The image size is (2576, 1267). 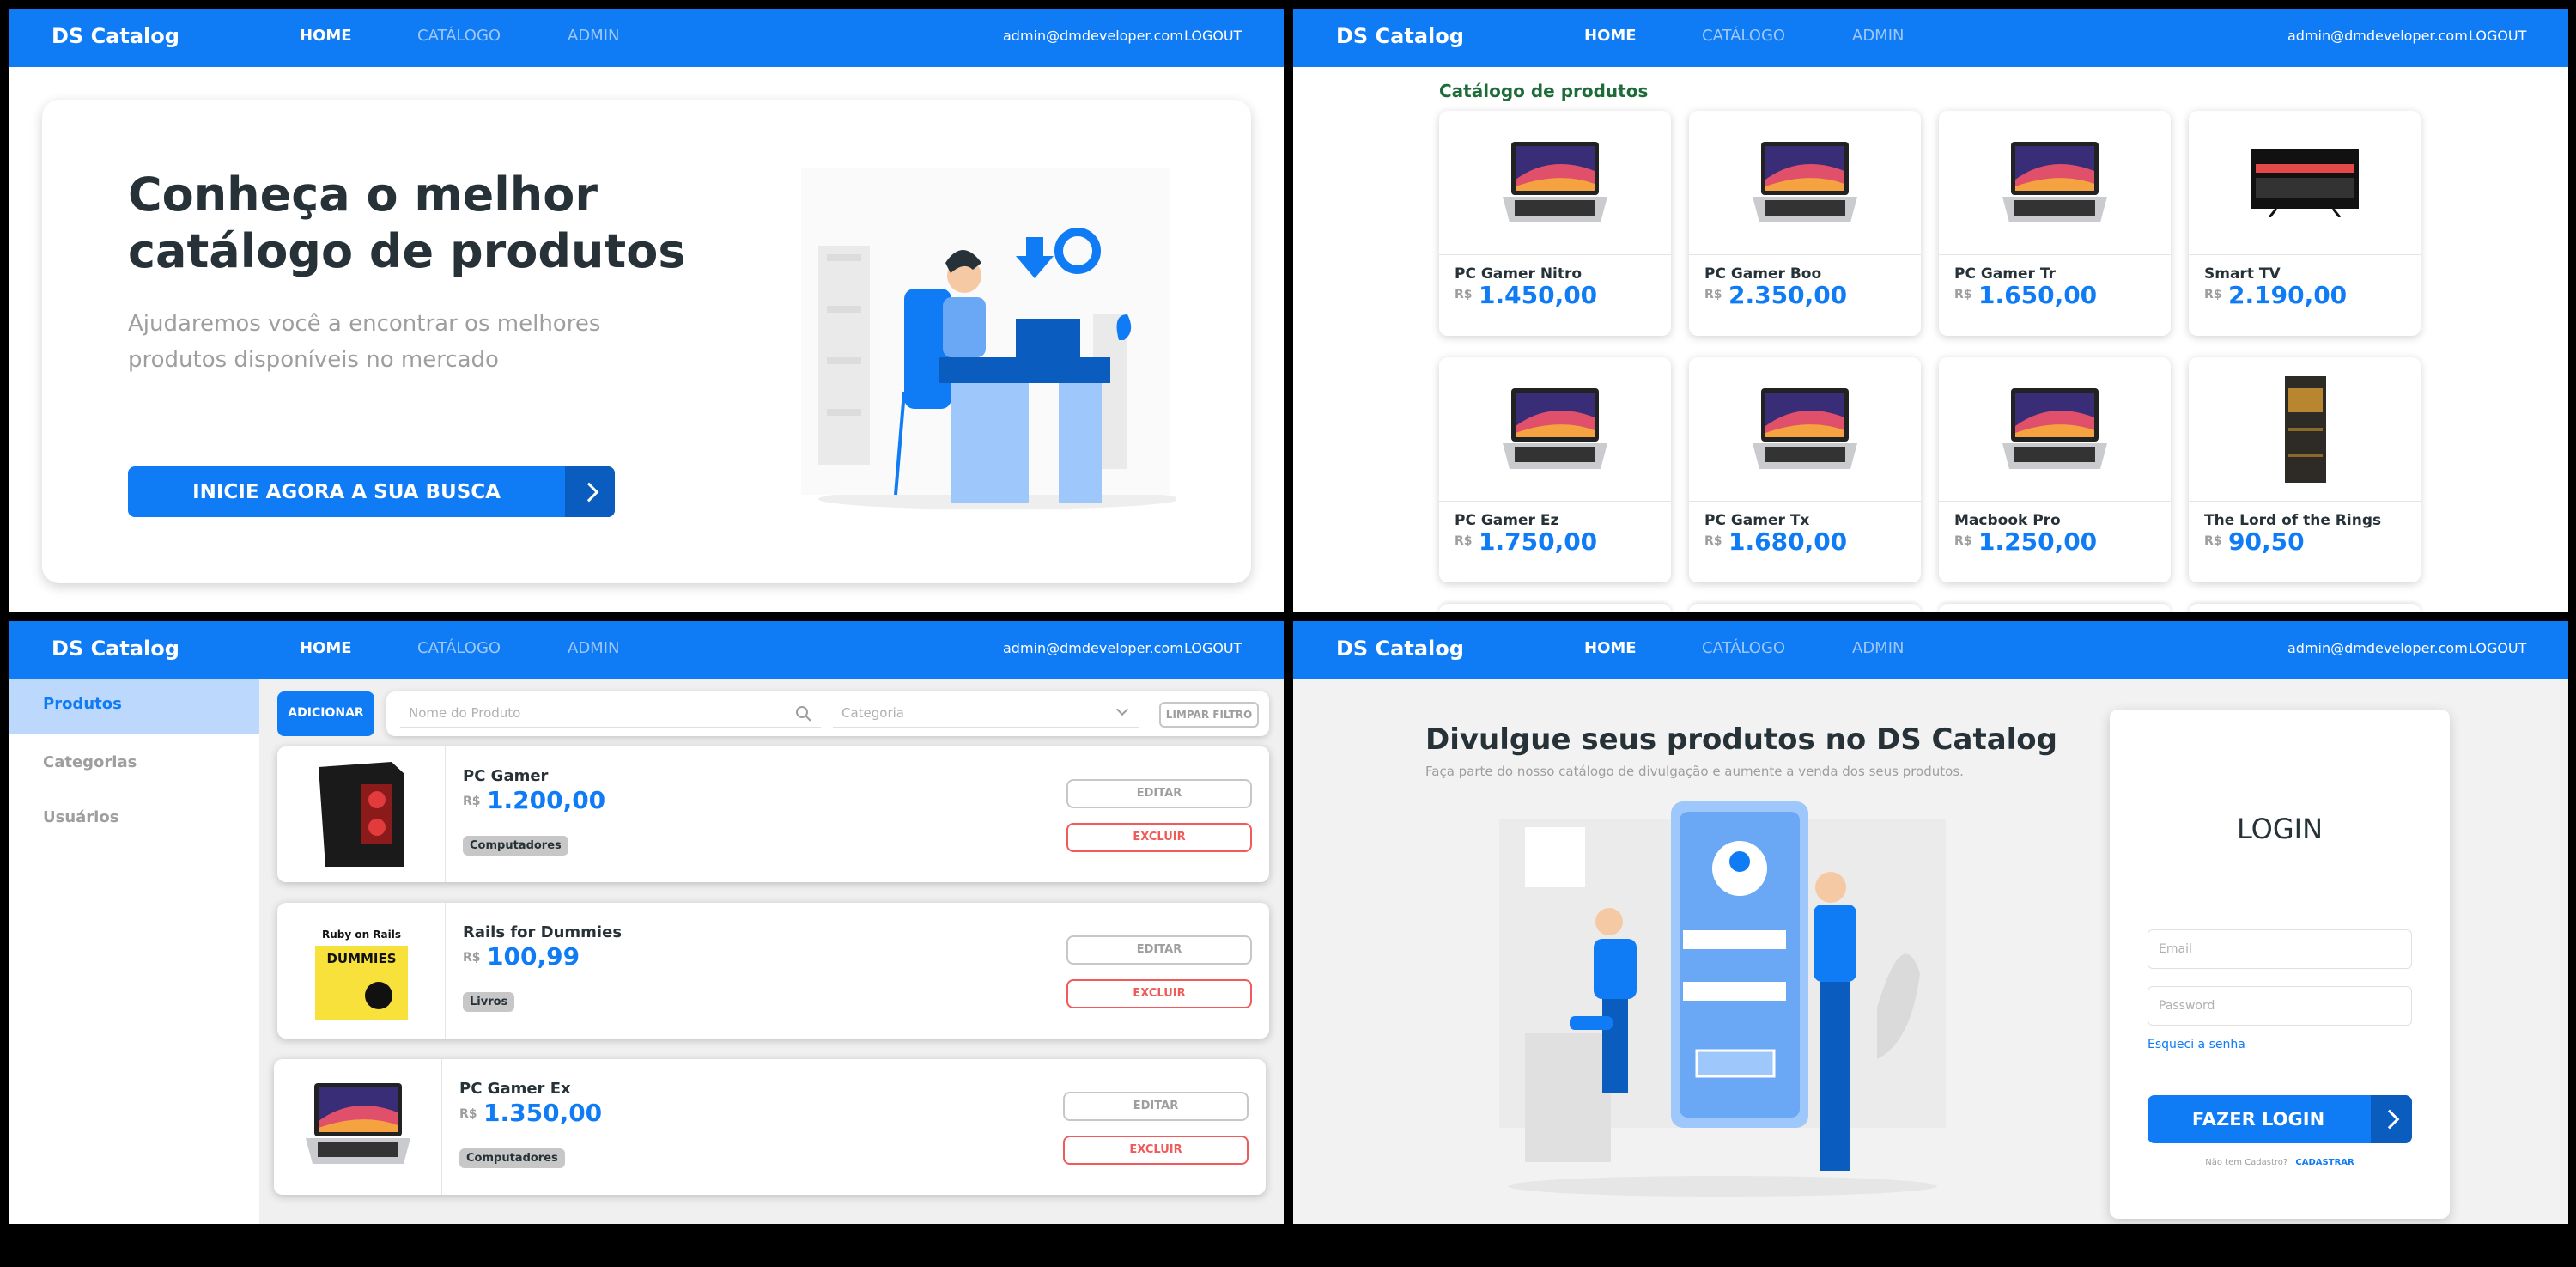 I want to click on product-card: PC Gamer Boo R$ 2.350,00, so click(x=1805, y=223).